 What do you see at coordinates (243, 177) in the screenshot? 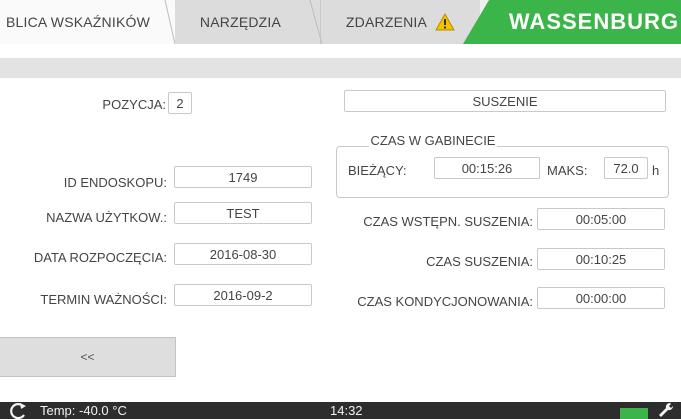
I see `endoscope-id-field: 1749` at bounding box center [243, 177].